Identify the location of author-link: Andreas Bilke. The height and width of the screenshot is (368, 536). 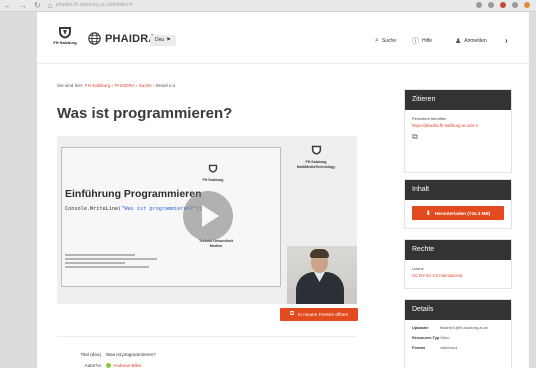
(123, 365).